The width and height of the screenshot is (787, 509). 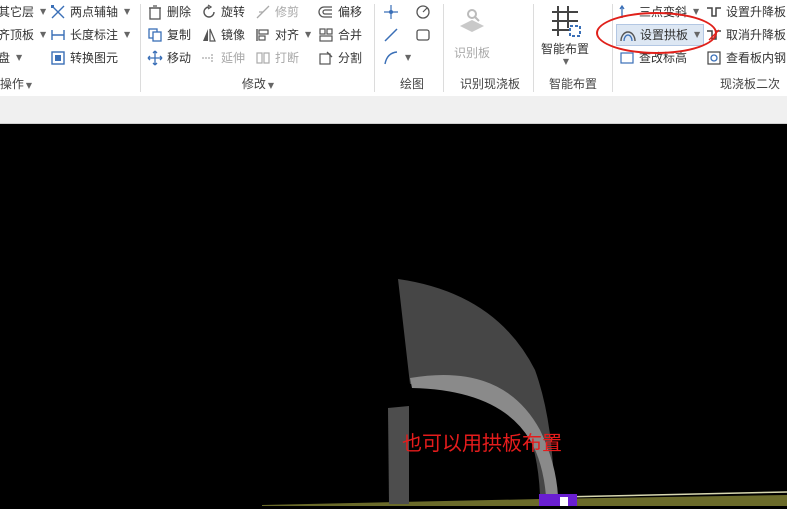 I want to click on ribbon-item-label: 延伸, so click(x=233, y=58).